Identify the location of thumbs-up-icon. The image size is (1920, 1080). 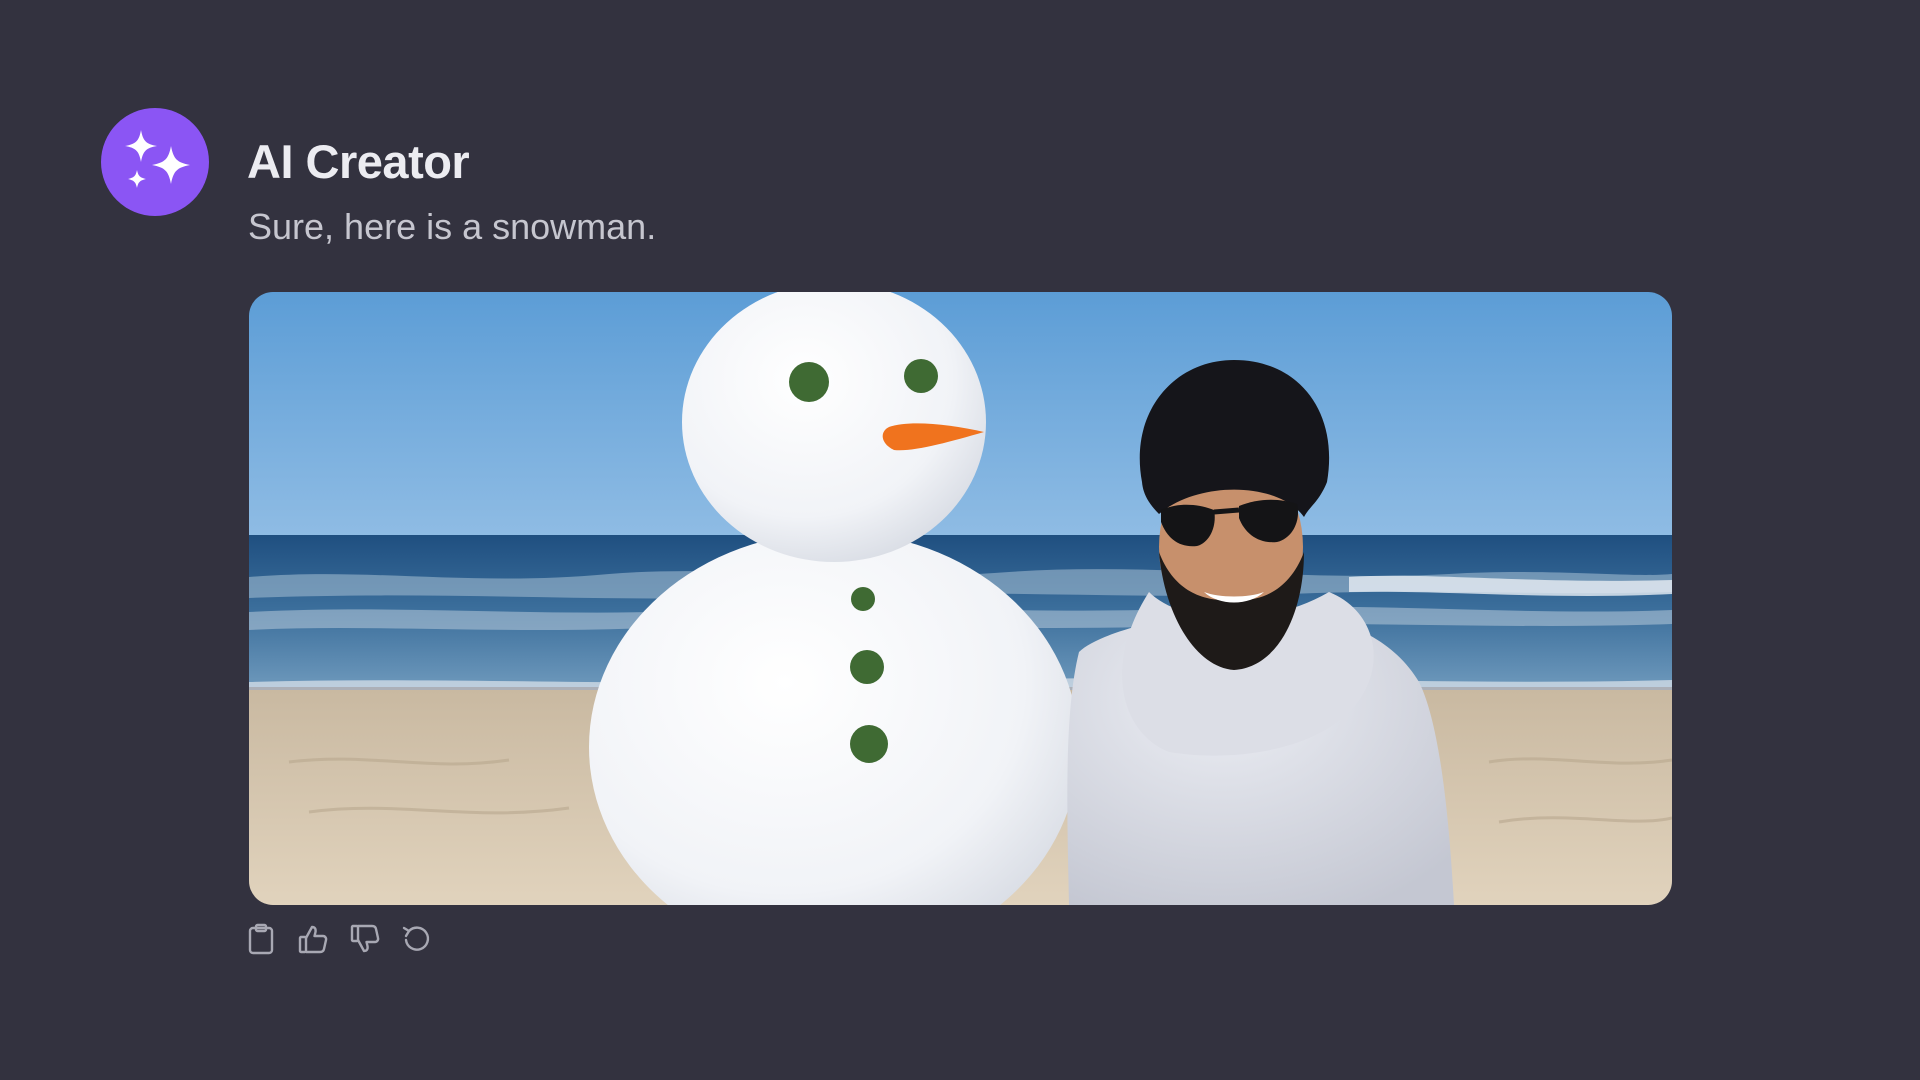
(313, 939).